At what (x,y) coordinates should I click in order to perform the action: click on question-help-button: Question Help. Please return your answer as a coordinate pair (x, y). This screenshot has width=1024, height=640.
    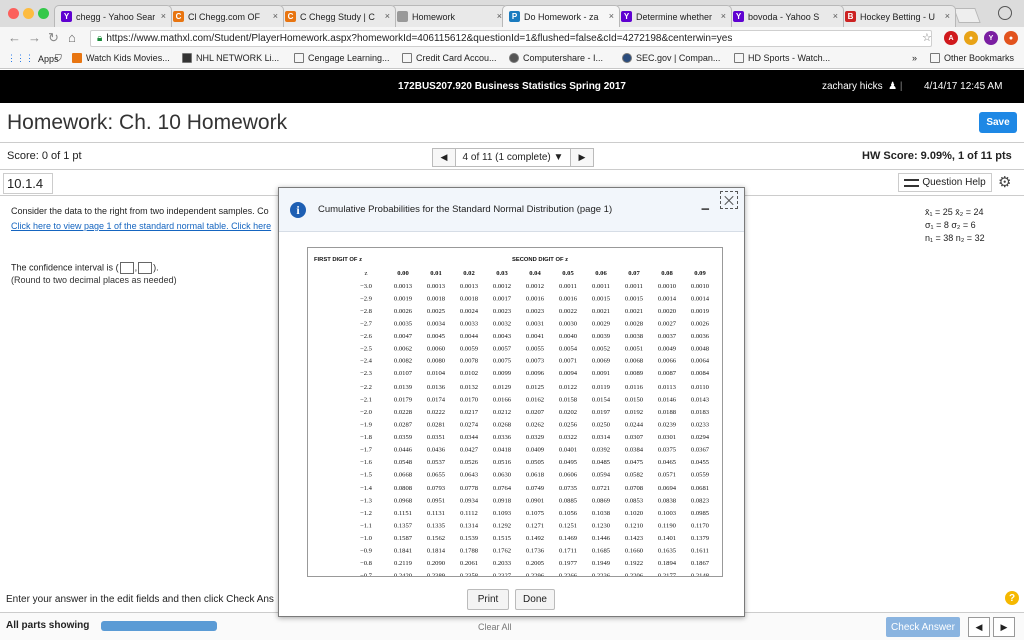
    Looking at the image, I should click on (945, 182).